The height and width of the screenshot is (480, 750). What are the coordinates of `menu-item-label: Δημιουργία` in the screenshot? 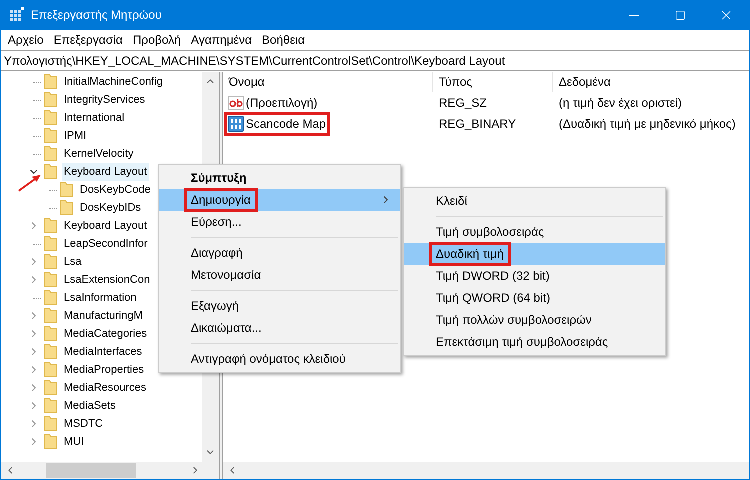 It's located at (221, 200).